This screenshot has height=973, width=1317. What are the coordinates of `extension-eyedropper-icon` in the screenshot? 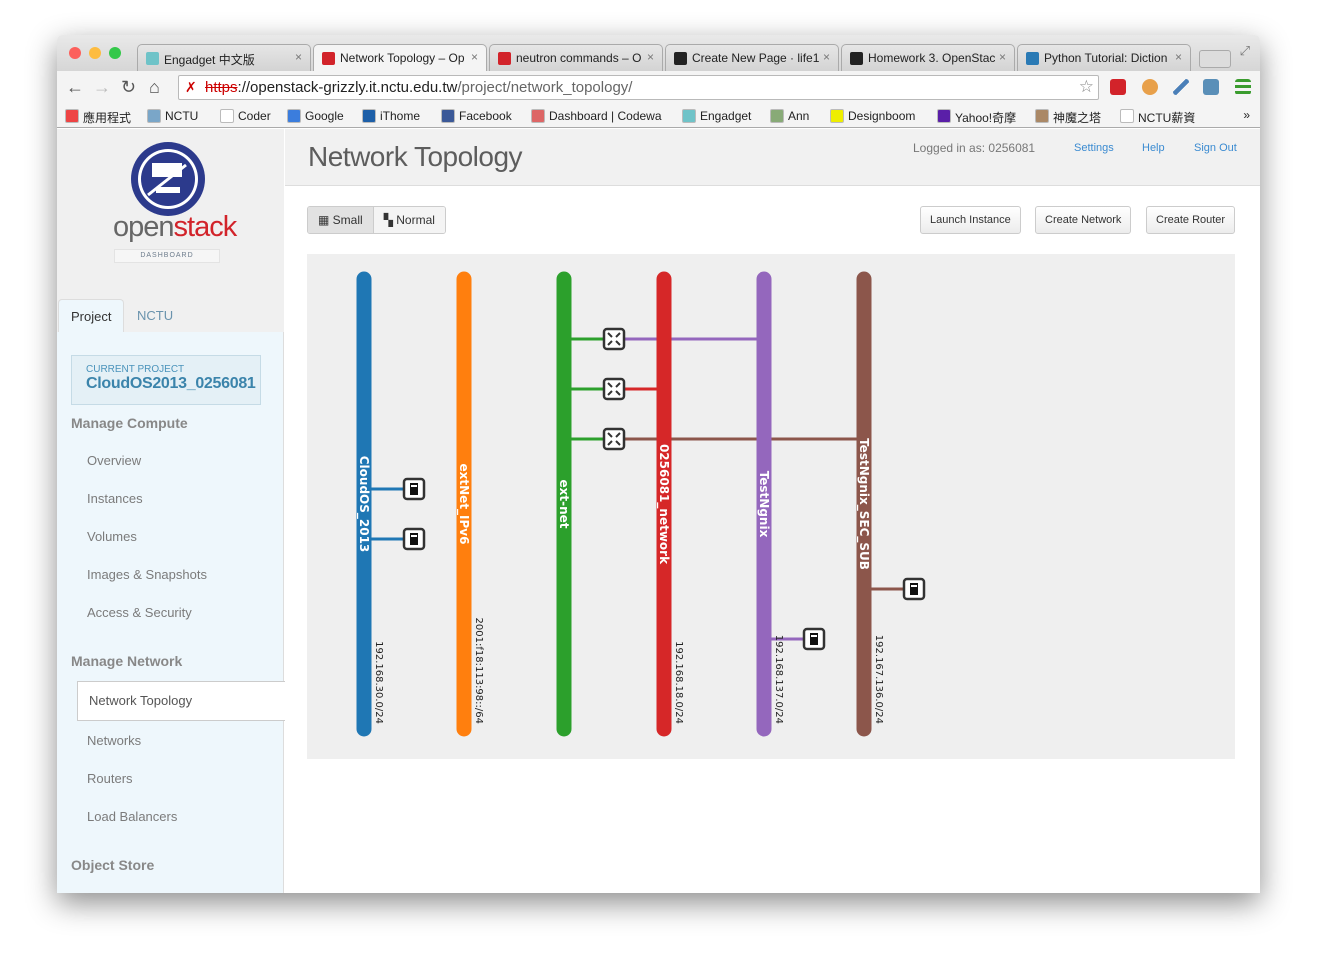 It's located at (1181, 87).